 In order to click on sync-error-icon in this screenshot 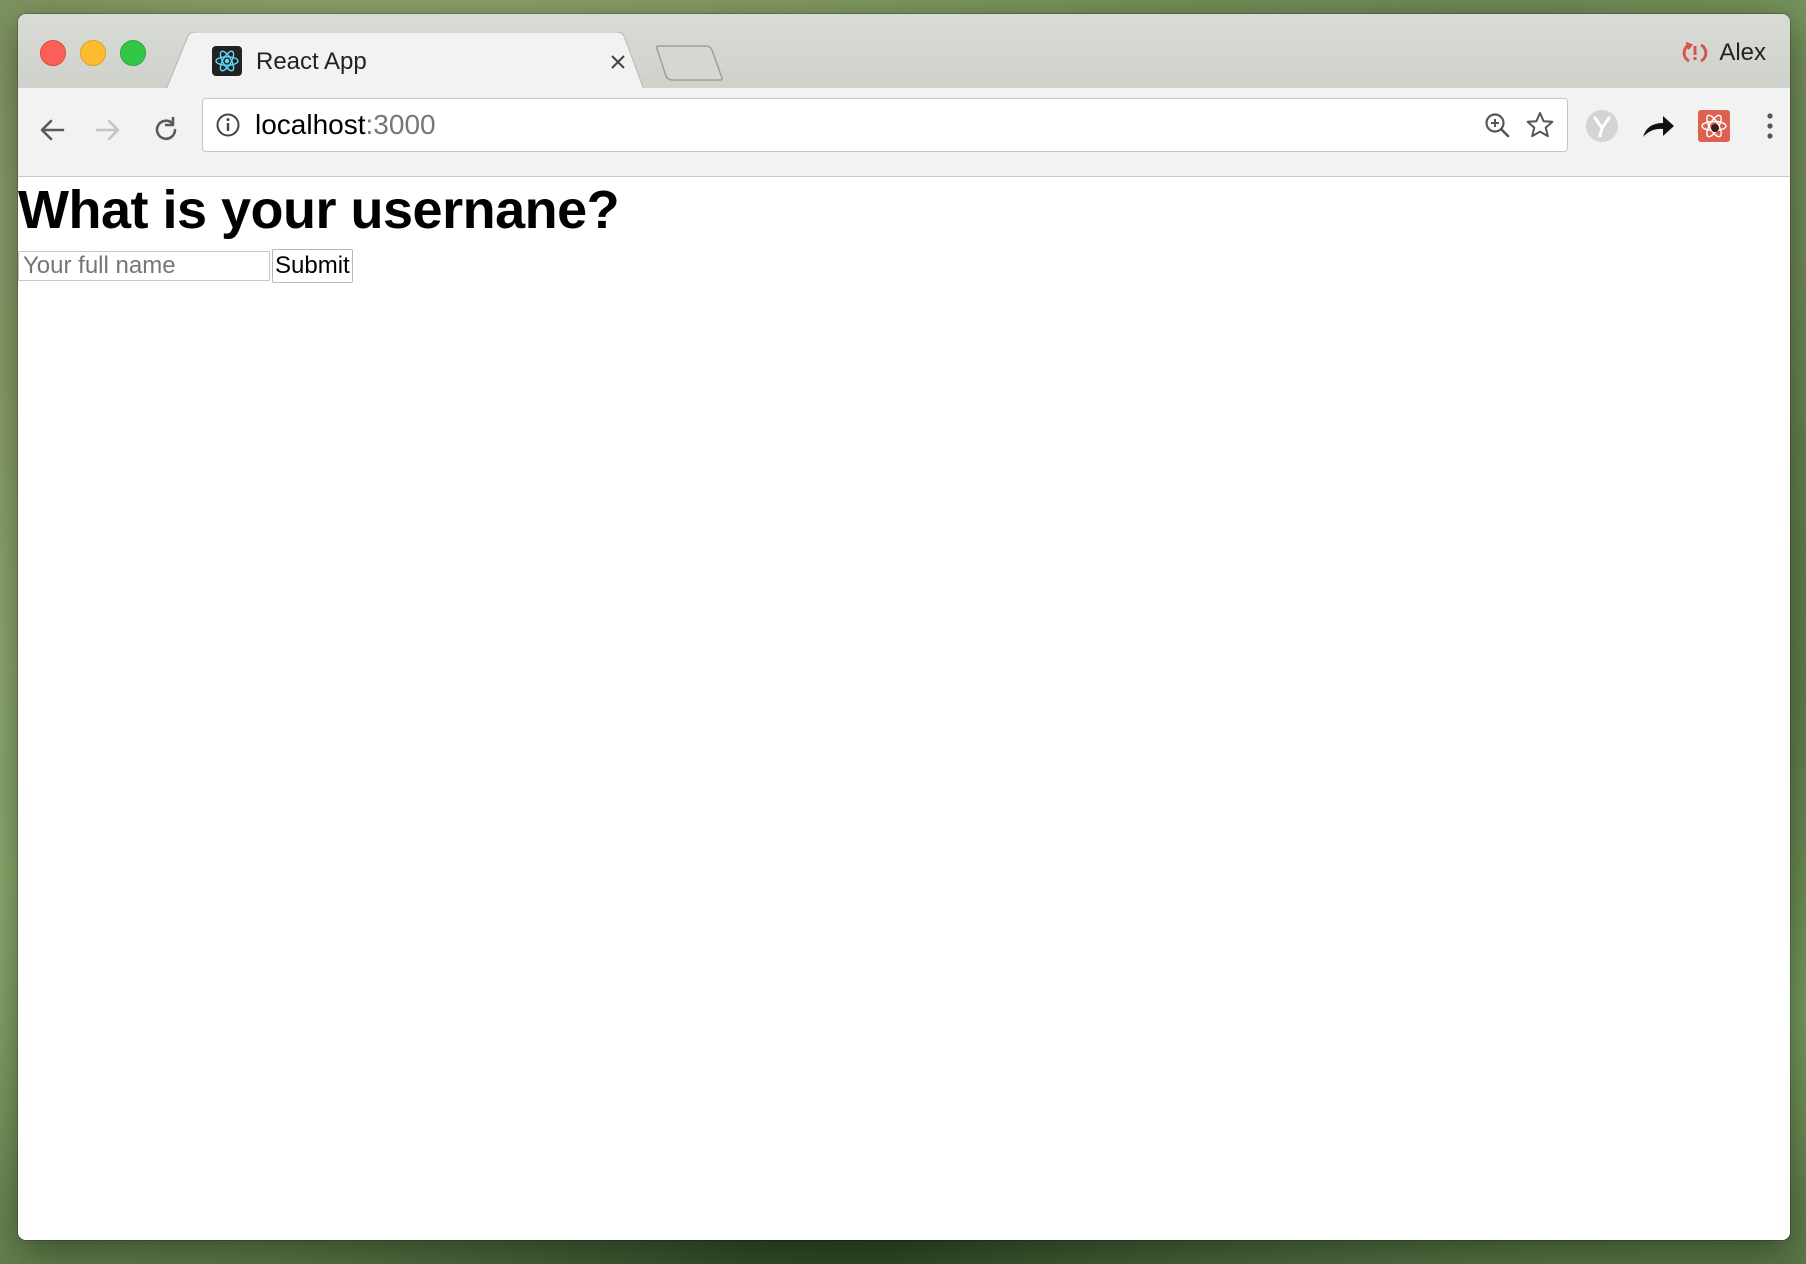, I will do `click(1695, 52)`.